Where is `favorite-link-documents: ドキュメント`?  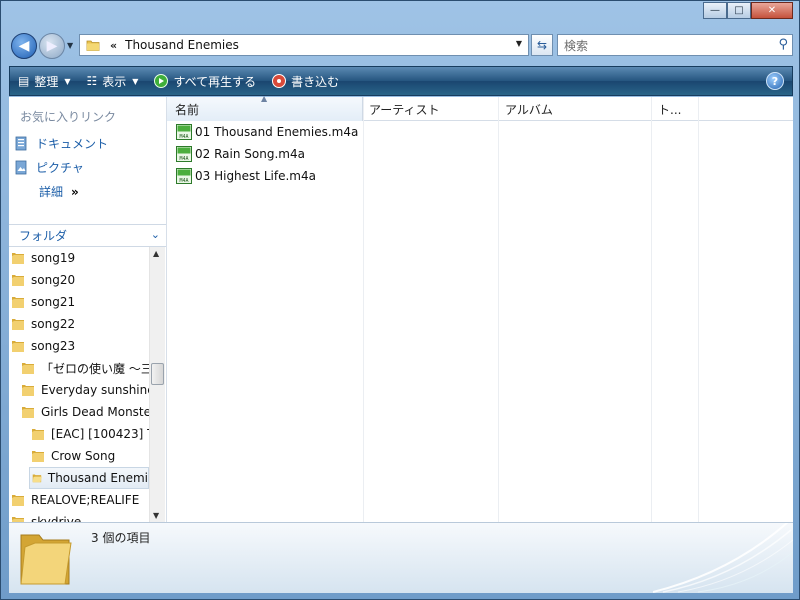
favorite-link-documents: ドキュメント is located at coordinates (61, 143).